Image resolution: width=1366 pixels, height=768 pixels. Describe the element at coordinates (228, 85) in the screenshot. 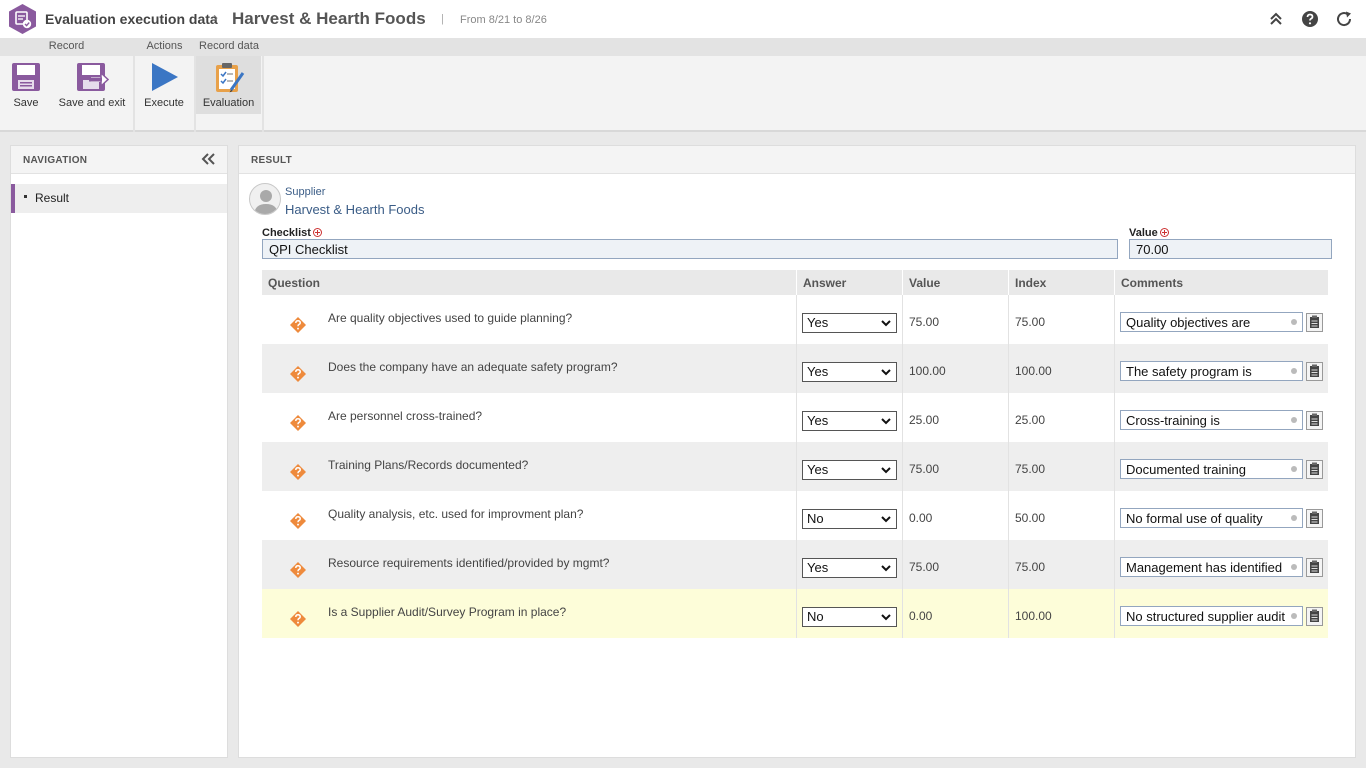

I see `evaluation-button: Evaluation` at that location.